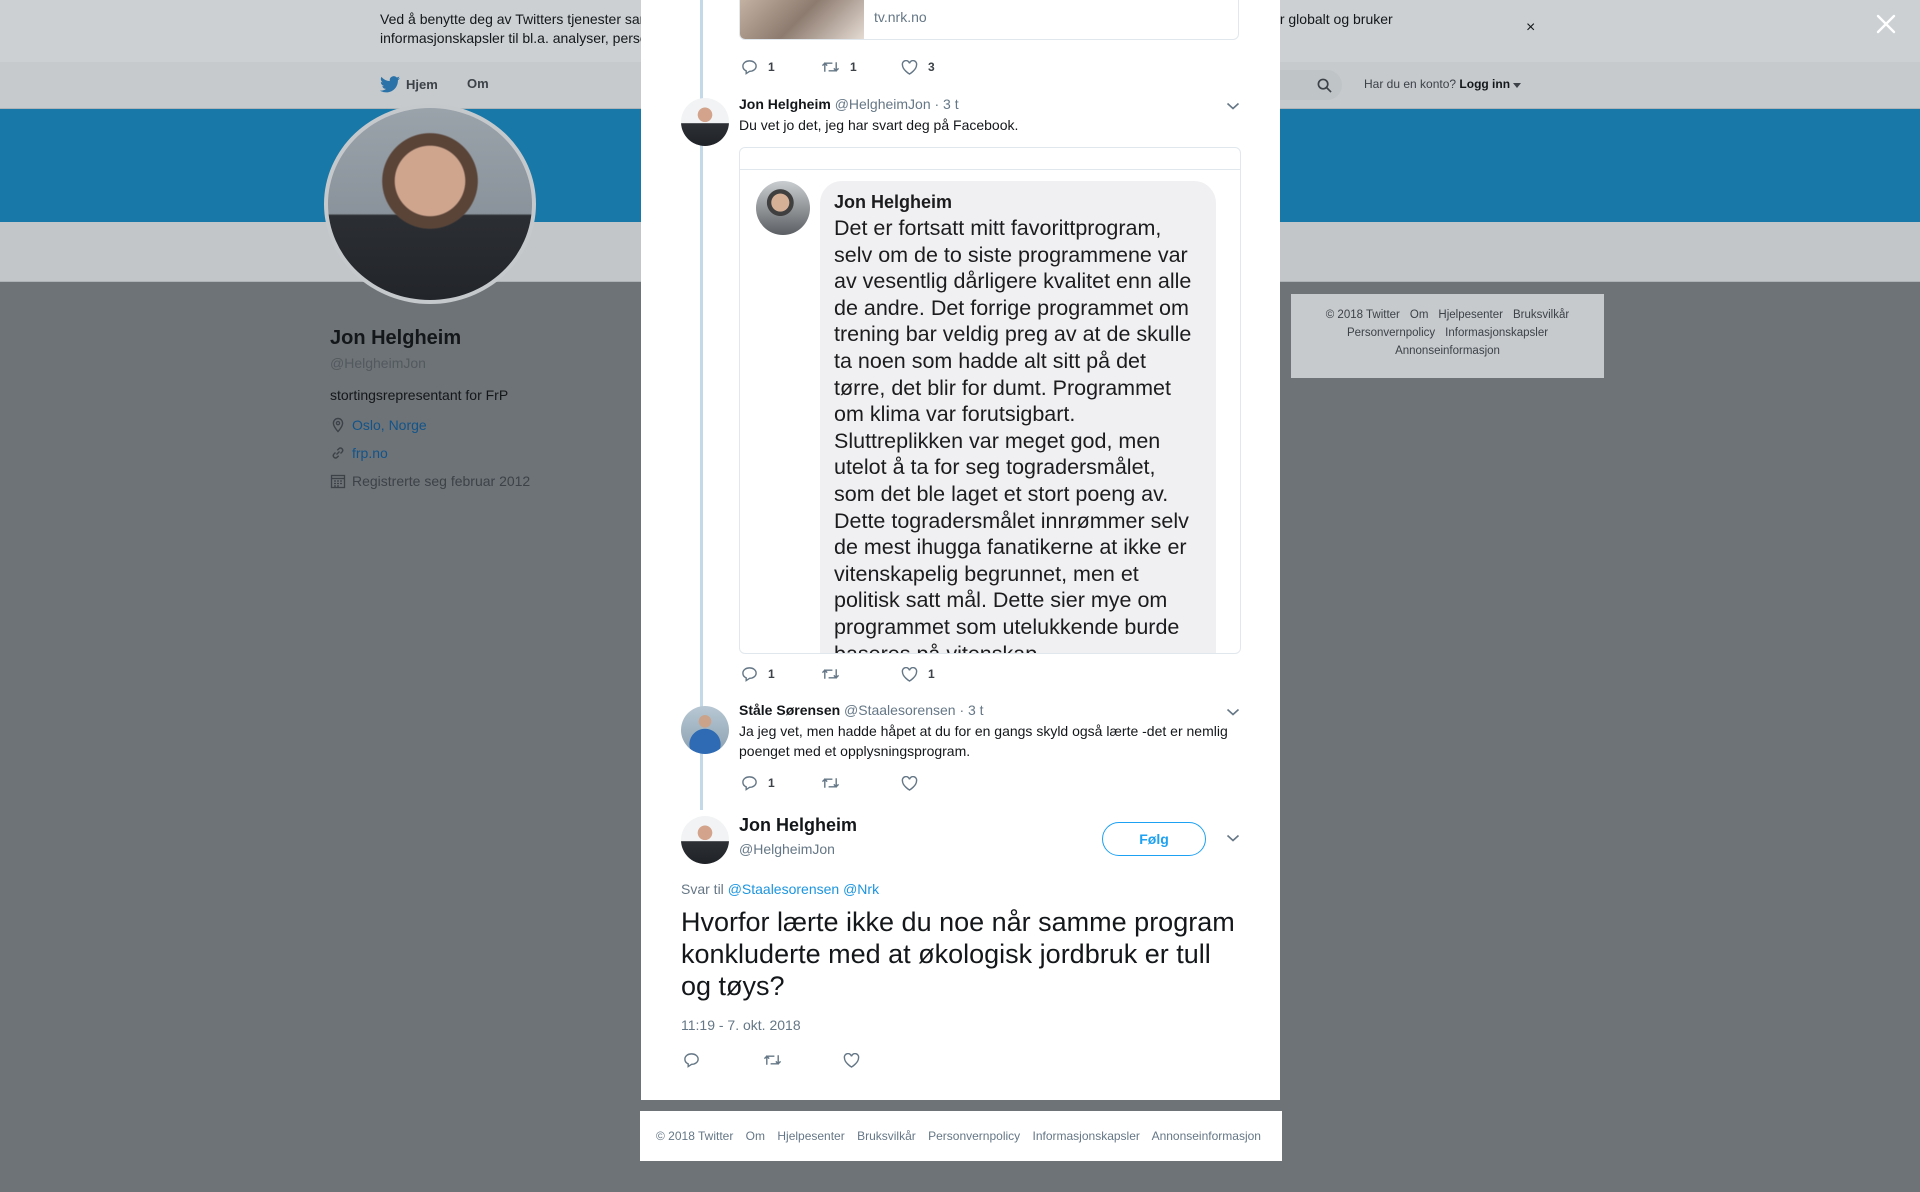  I want to click on screenshot-avatar, so click(783, 208).